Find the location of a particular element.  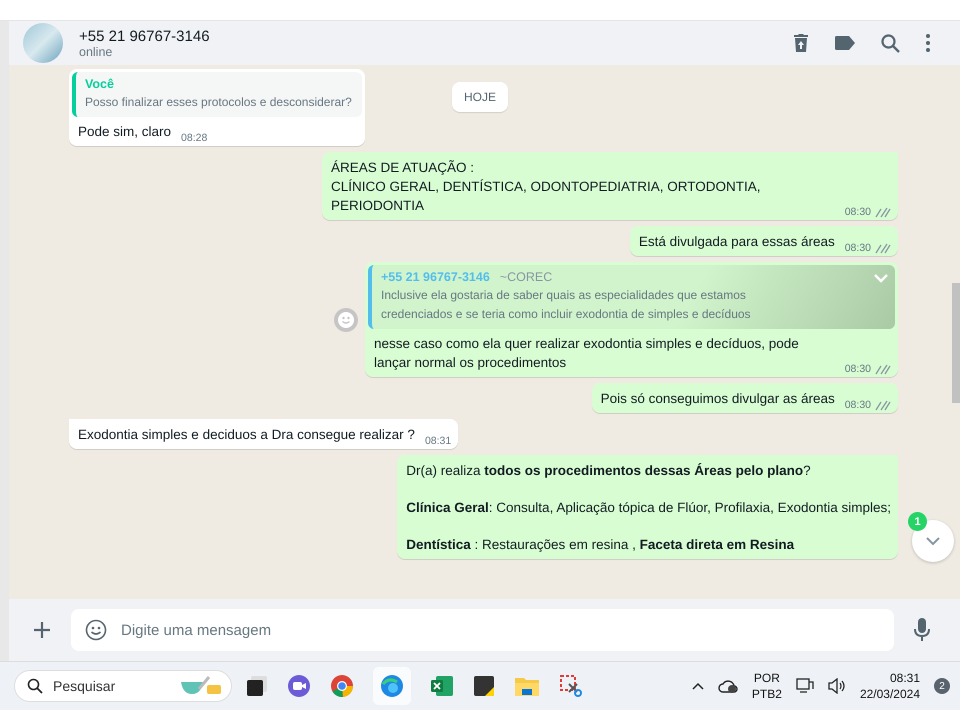

chevron-down-icon is located at coordinates (933, 541).